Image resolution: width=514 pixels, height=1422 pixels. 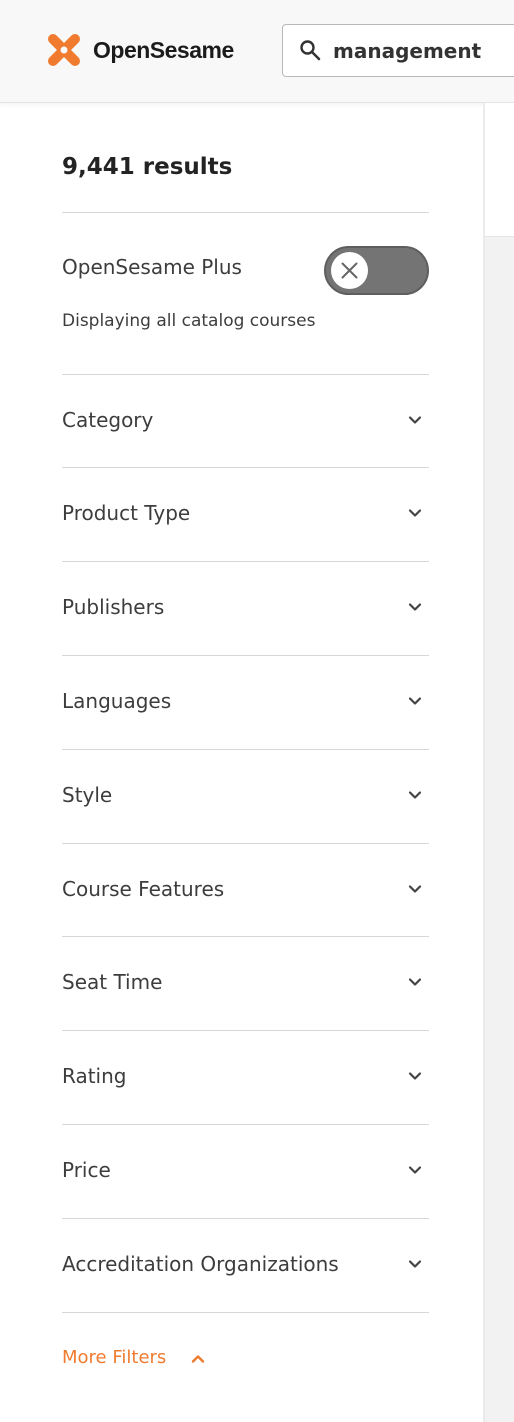 I want to click on opensesame-plus-label: OpenSesame Plus, so click(x=152, y=267).